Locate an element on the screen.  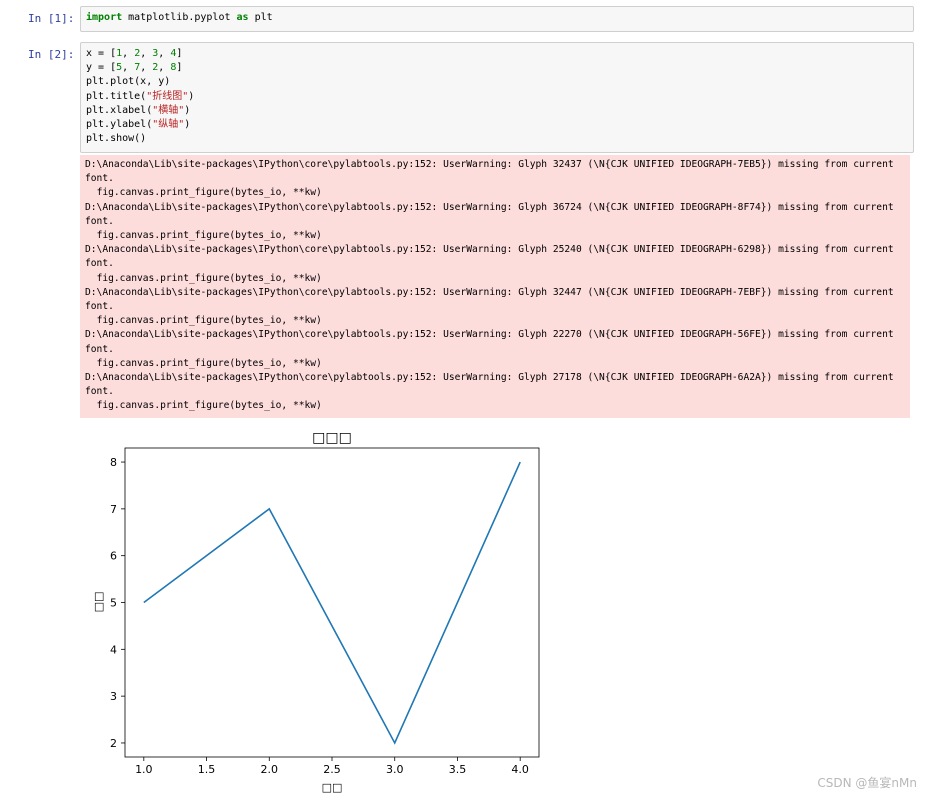
code-token: plt.show() is located at coordinates (116, 139).